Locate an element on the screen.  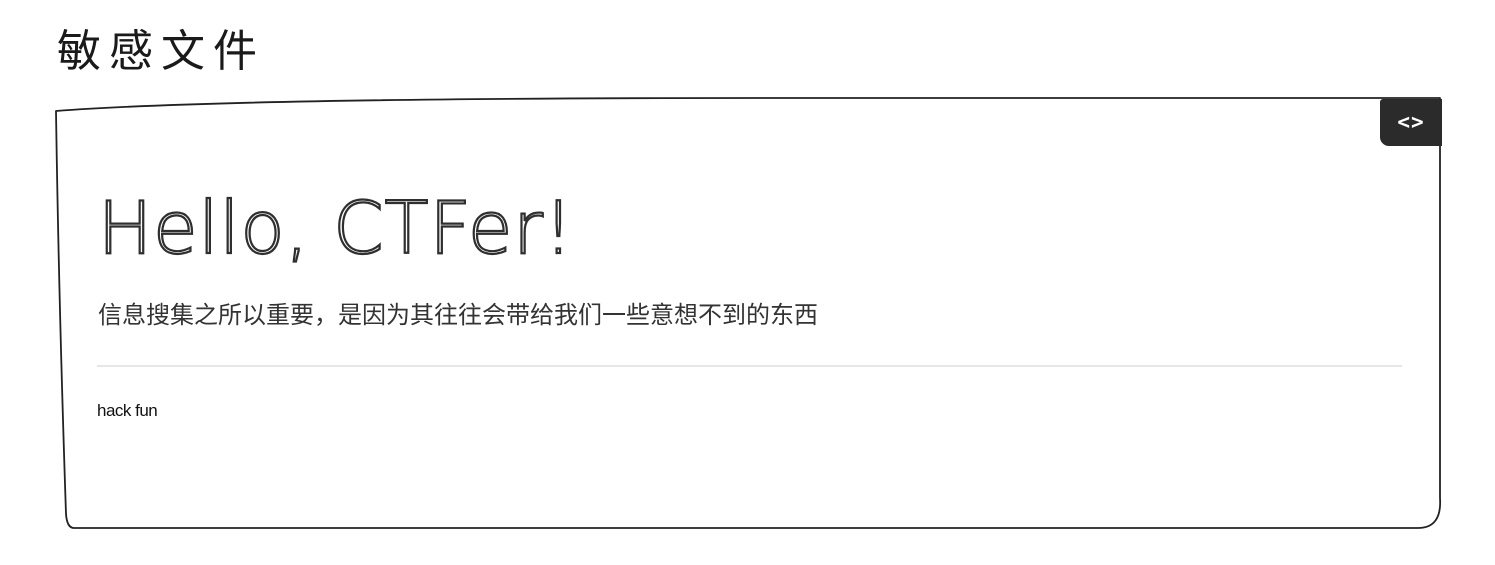
body-text: hack fun is located at coordinates (127, 410).